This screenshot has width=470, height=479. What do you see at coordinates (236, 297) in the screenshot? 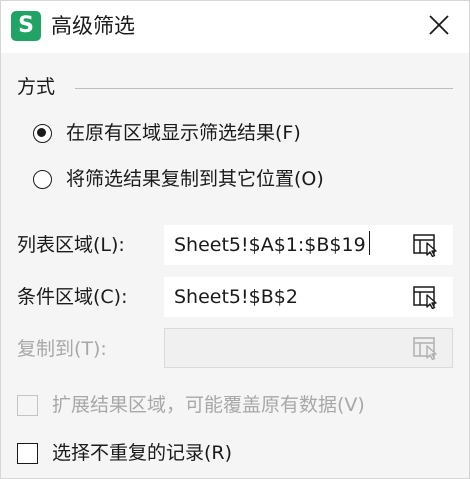
I see `criteria-range-input: Sheet5!$B$2` at bounding box center [236, 297].